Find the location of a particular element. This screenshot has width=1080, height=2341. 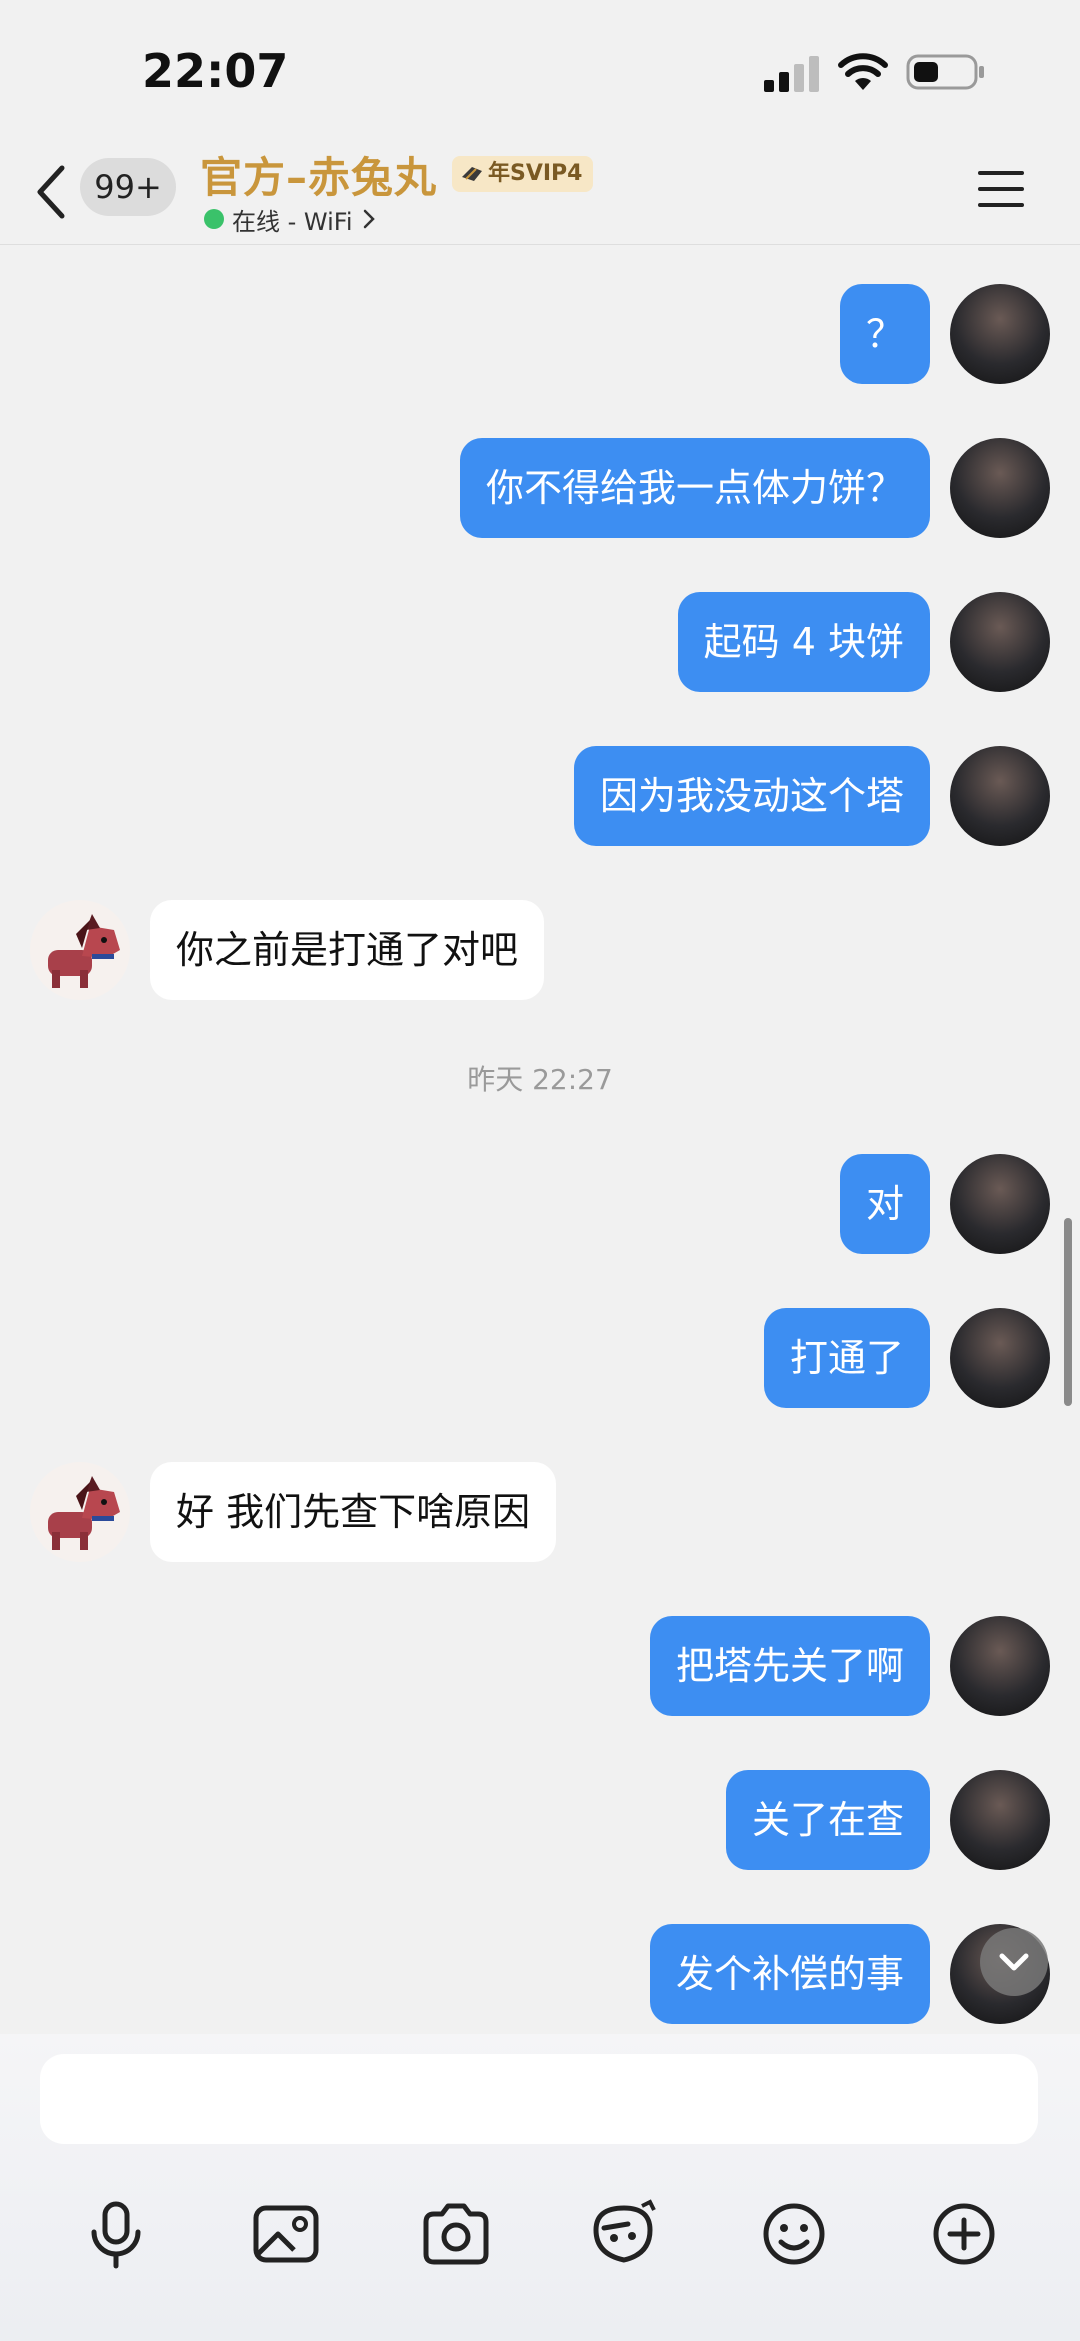

sticker-button is located at coordinates (624, 2234).